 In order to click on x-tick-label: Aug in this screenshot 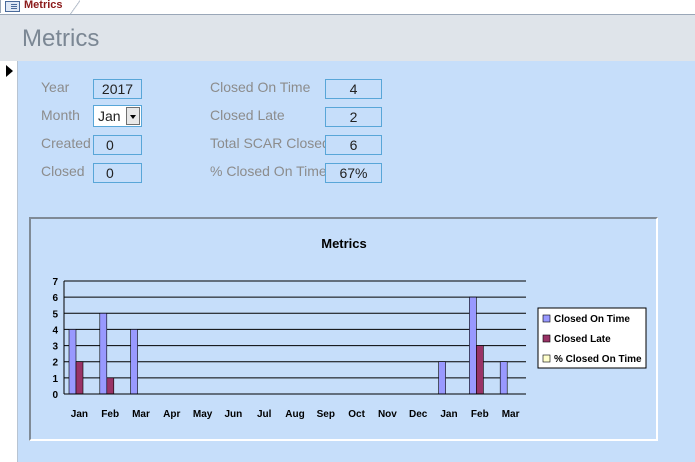, I will do `click(294, 414)`.